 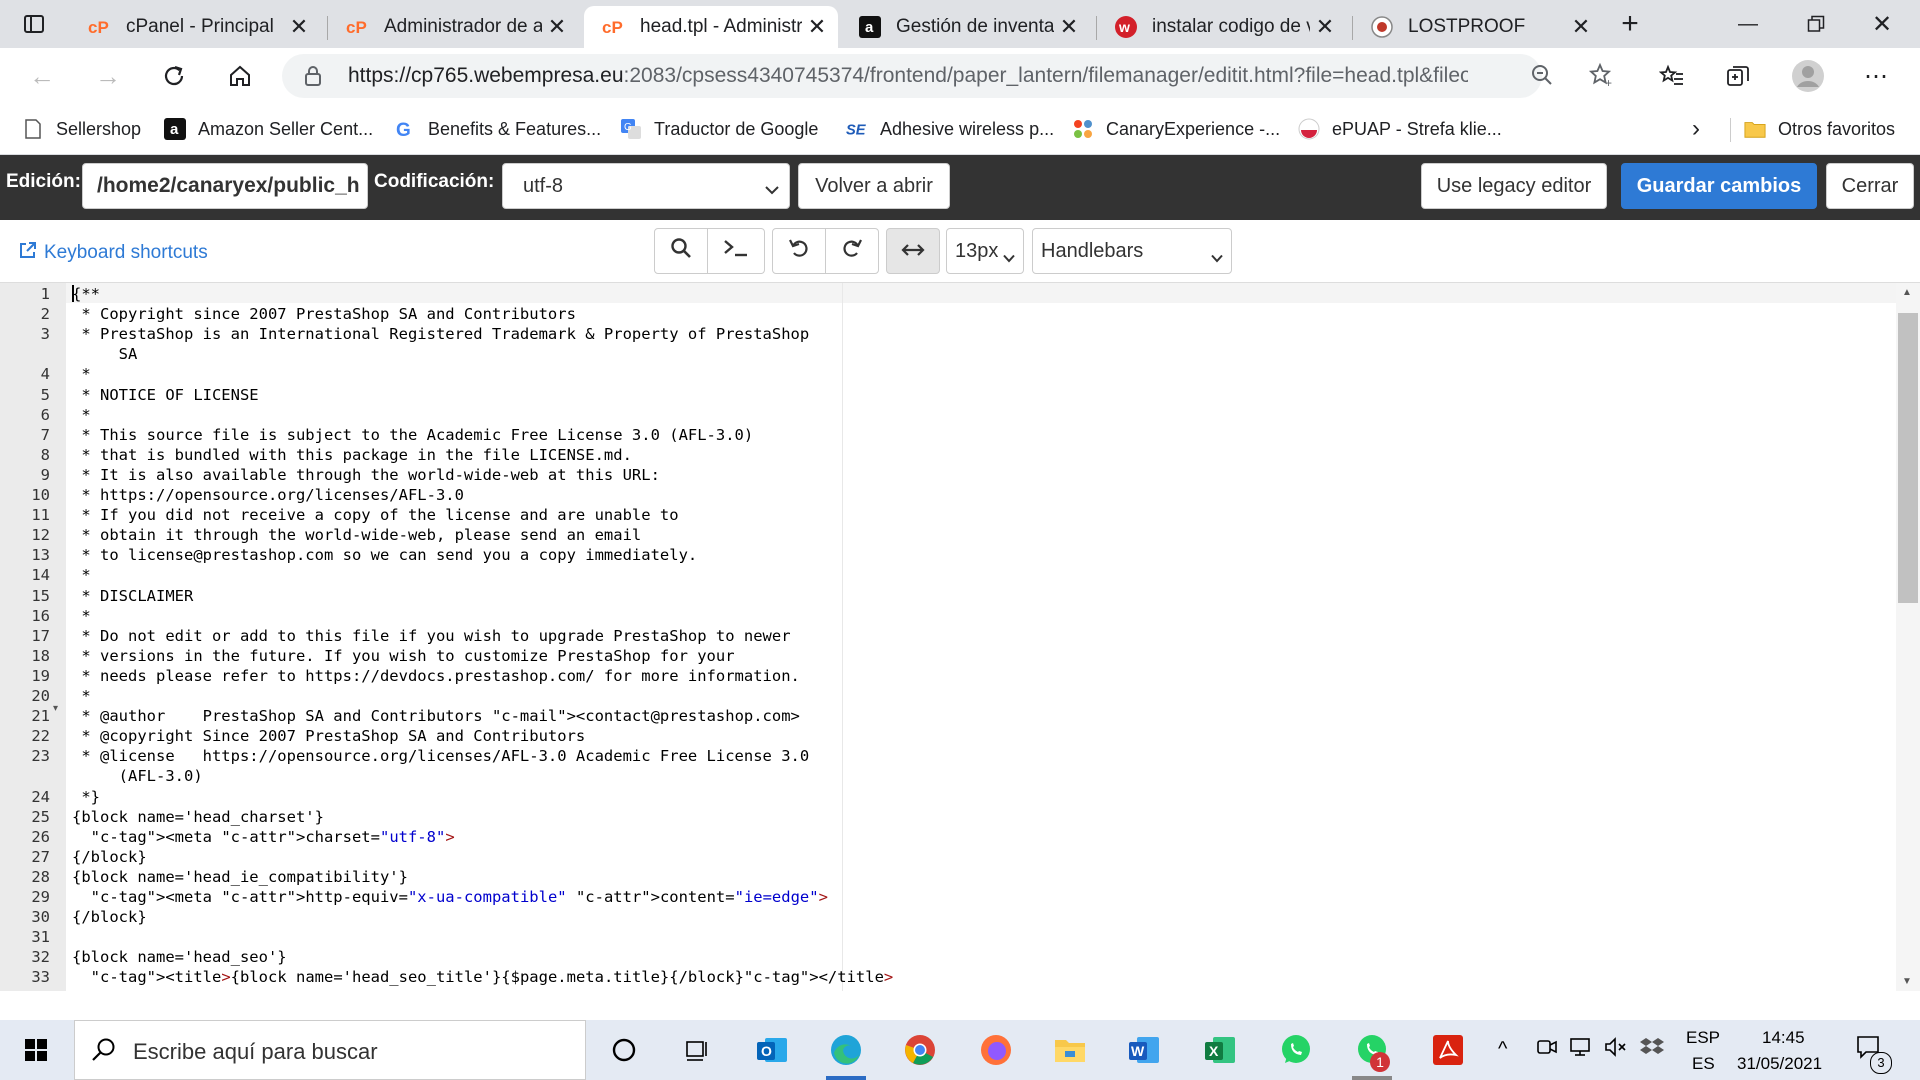 What do you see at coordinates (736, 251) in the screenshot?
I see `goto-line-button` at bounding box center [736, 251].